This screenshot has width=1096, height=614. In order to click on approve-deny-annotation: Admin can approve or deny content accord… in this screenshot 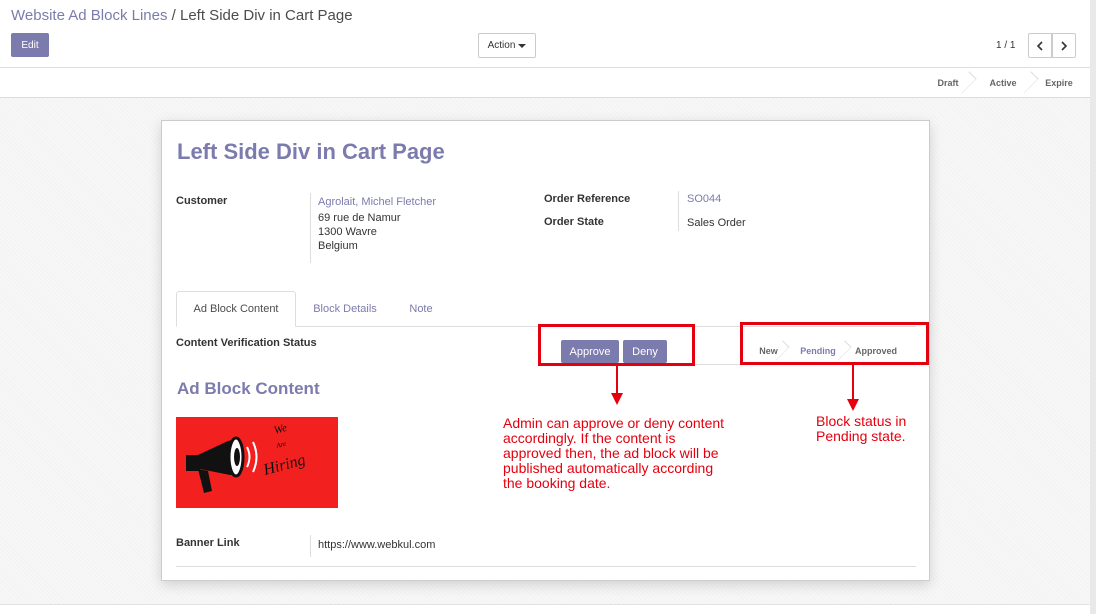, I will do `click(614, 453)`.